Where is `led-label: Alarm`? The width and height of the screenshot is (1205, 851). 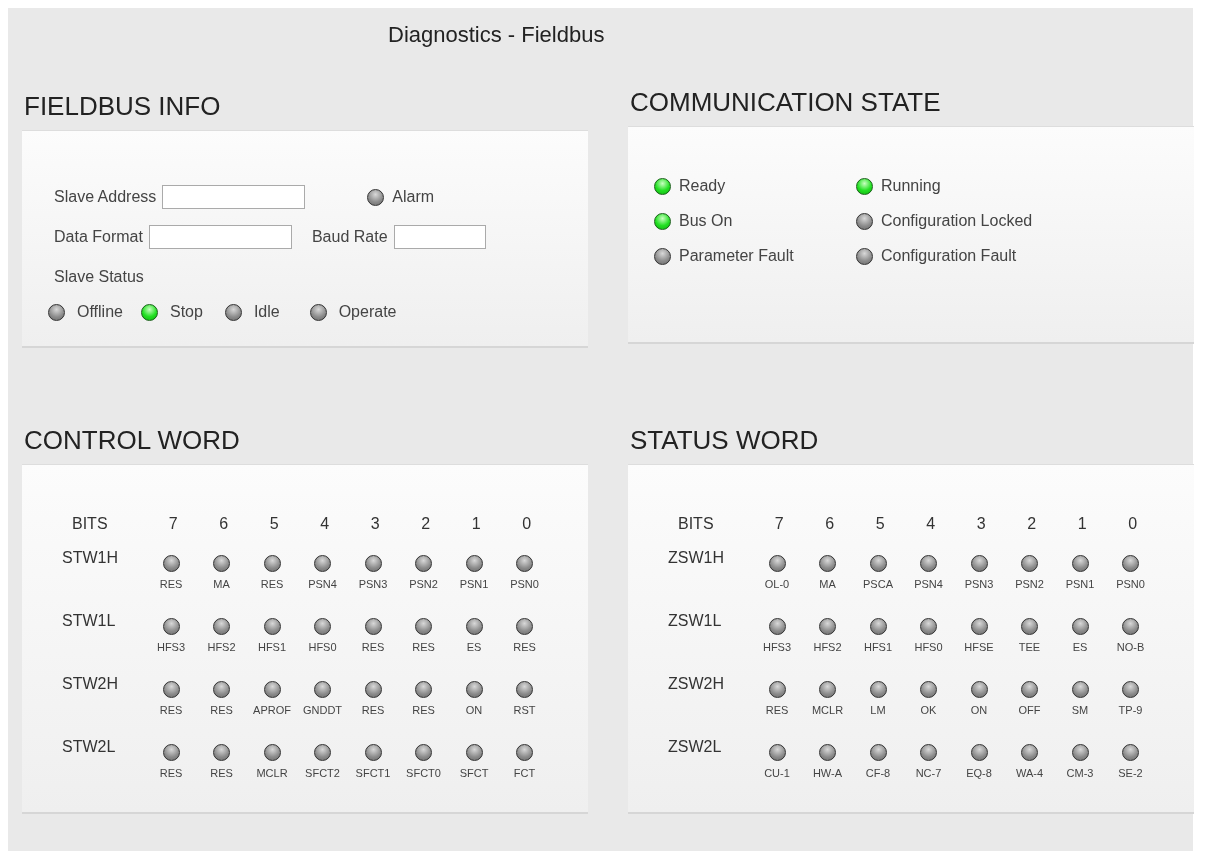 led-label: Alarm is located at coordinates (413, 197).